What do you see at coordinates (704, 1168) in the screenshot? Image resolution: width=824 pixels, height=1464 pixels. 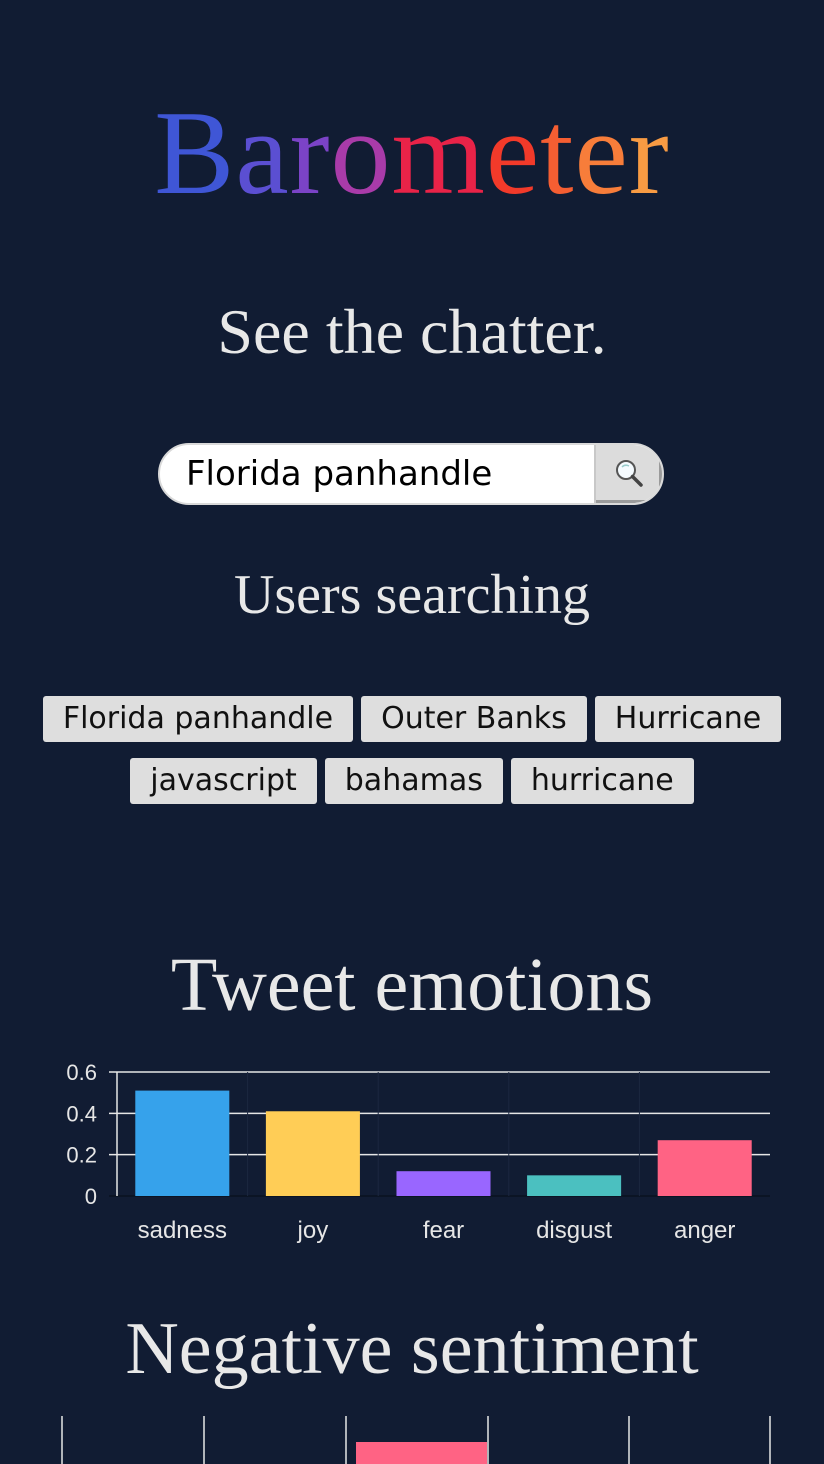 I see `bar-anger` at bounding box center [704, 1168].